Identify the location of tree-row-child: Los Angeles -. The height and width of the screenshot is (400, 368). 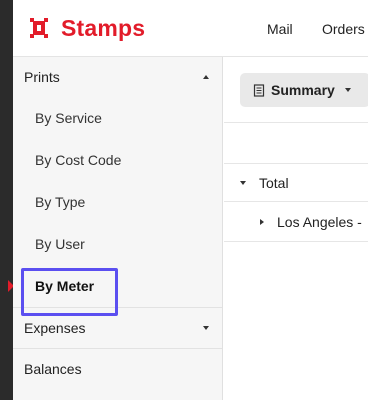
(296, 222).